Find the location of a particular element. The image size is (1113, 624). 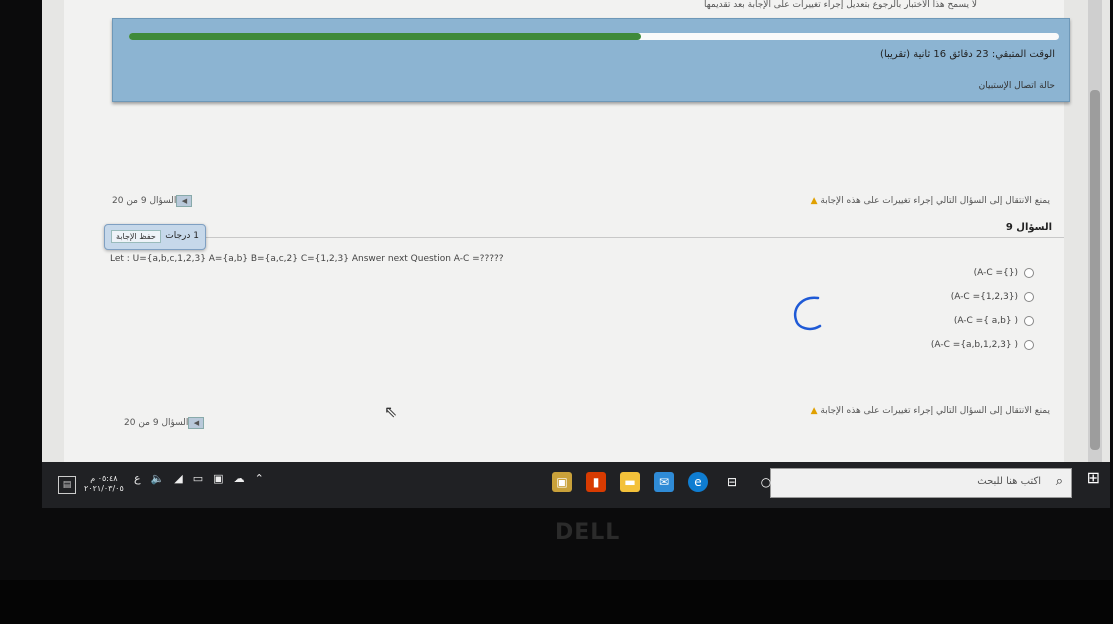

store-icon: ▣ is located at coordinates (562, 482).